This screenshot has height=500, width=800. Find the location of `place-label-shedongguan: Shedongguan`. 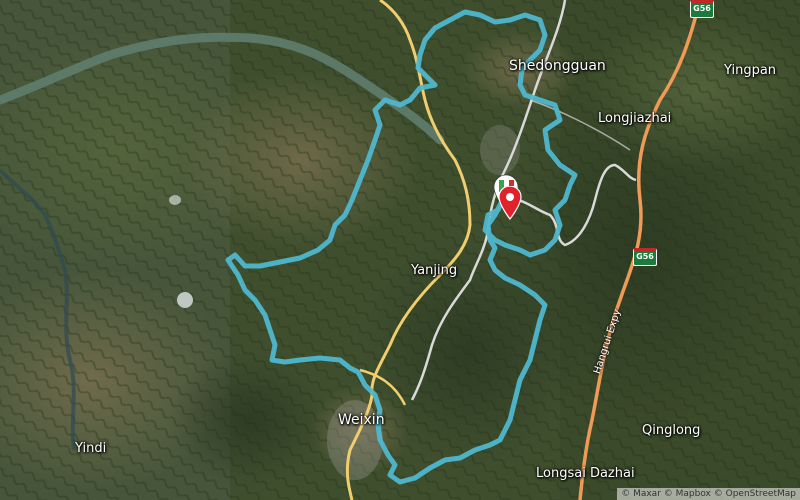

place-label-shedongguan: Shedongguan is located at coordinates (557, 66).